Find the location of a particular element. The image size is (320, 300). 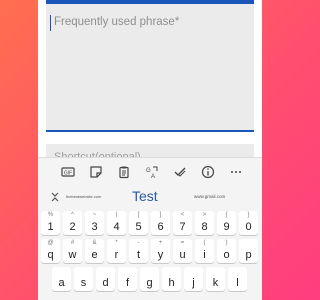

suggestion-left: thebestwebsite.com is located at coordinates (83, 196).